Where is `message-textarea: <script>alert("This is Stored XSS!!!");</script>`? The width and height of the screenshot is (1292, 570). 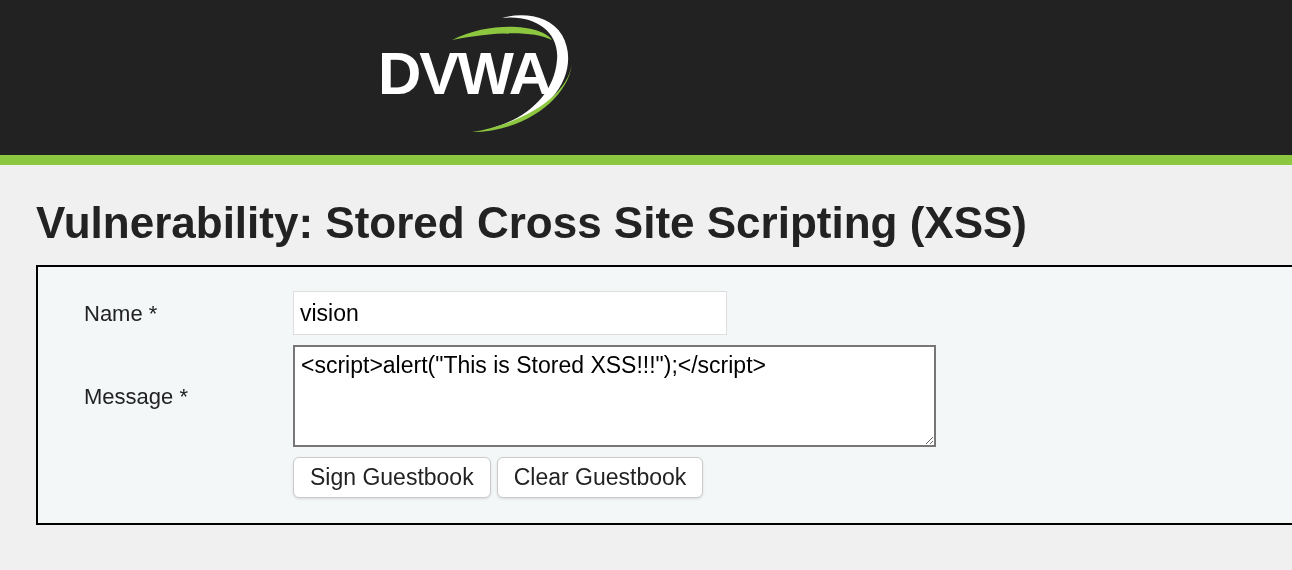 message-textarea: <script>alert("This is Stored XSS!!!");</script> is located at coordinates (614, 396).